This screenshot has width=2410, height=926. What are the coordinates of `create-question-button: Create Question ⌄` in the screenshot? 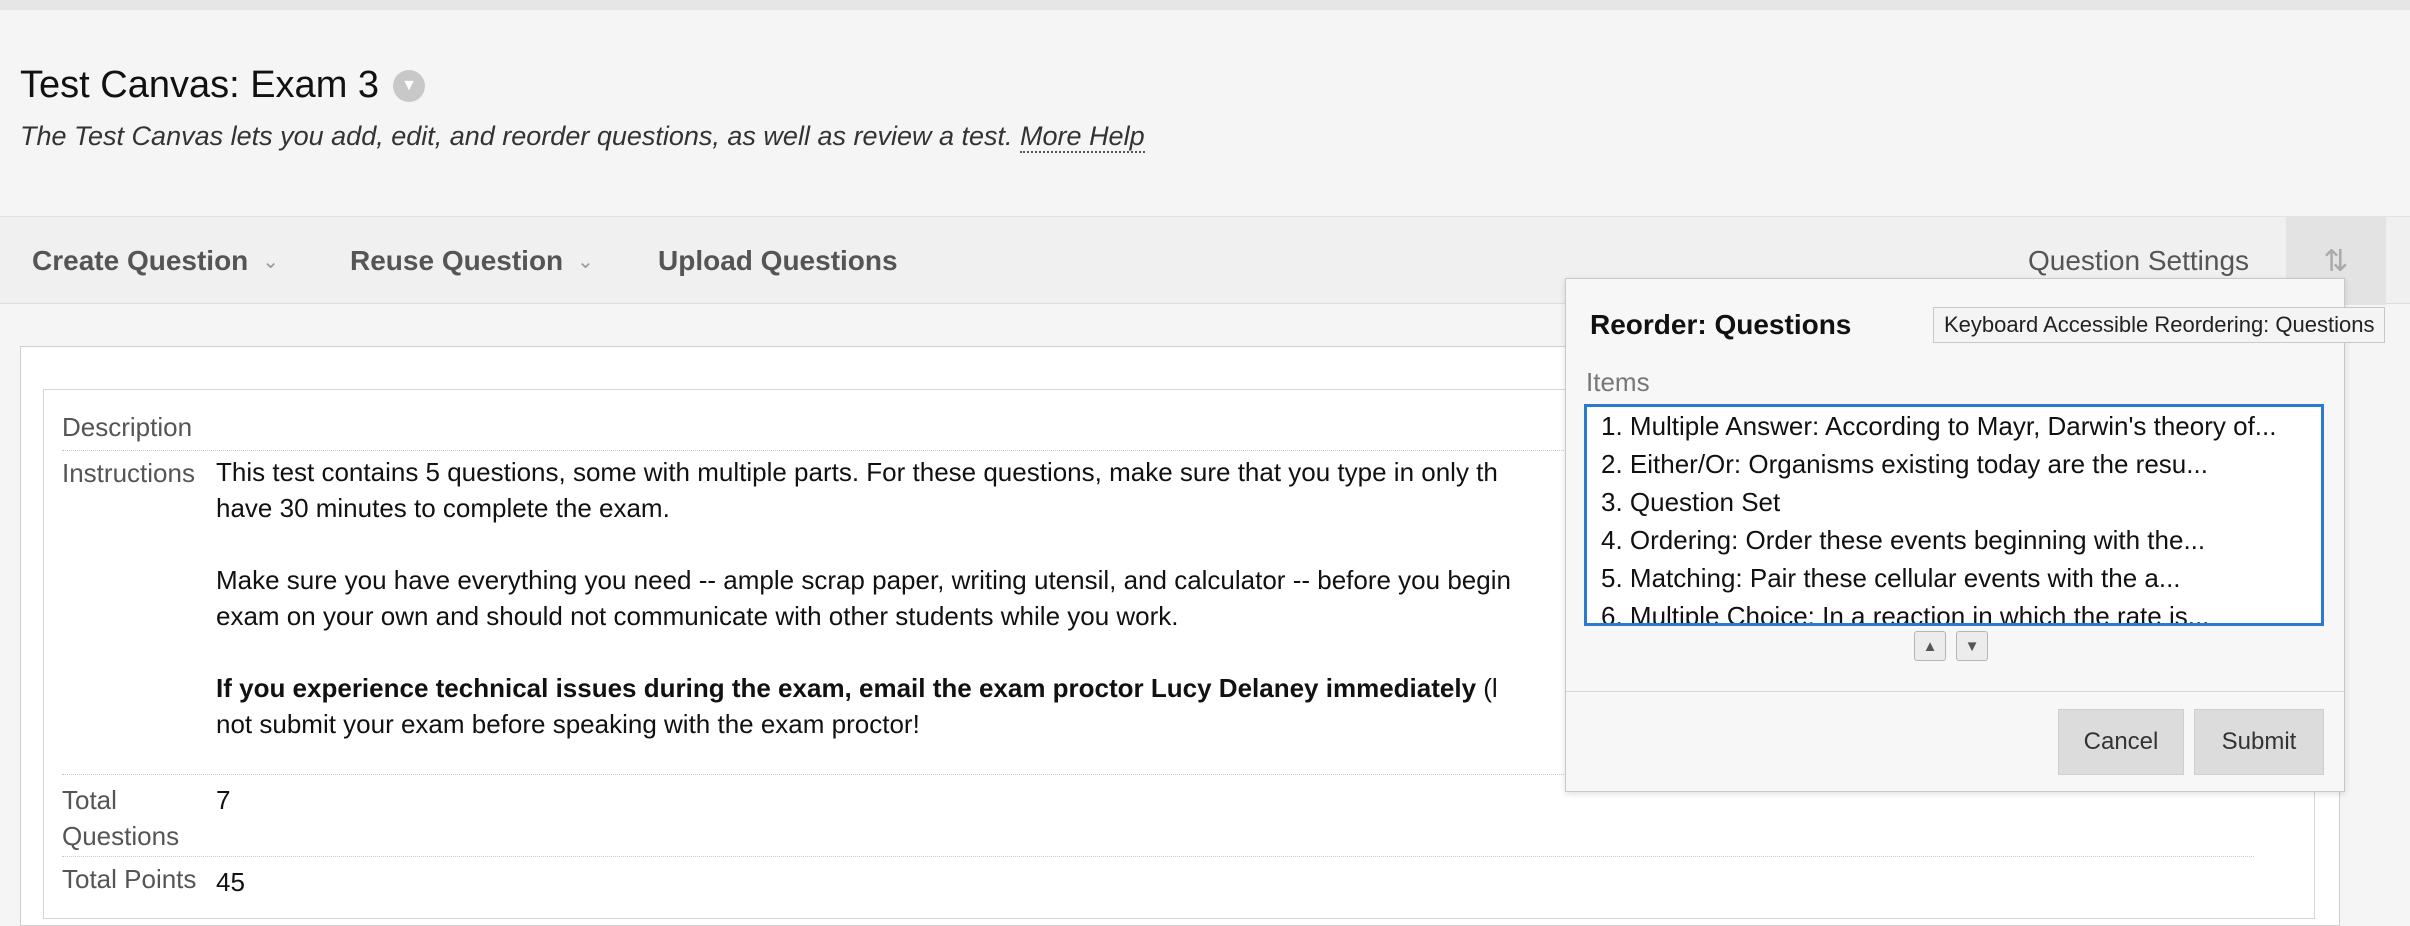 It's located at (155, 261).